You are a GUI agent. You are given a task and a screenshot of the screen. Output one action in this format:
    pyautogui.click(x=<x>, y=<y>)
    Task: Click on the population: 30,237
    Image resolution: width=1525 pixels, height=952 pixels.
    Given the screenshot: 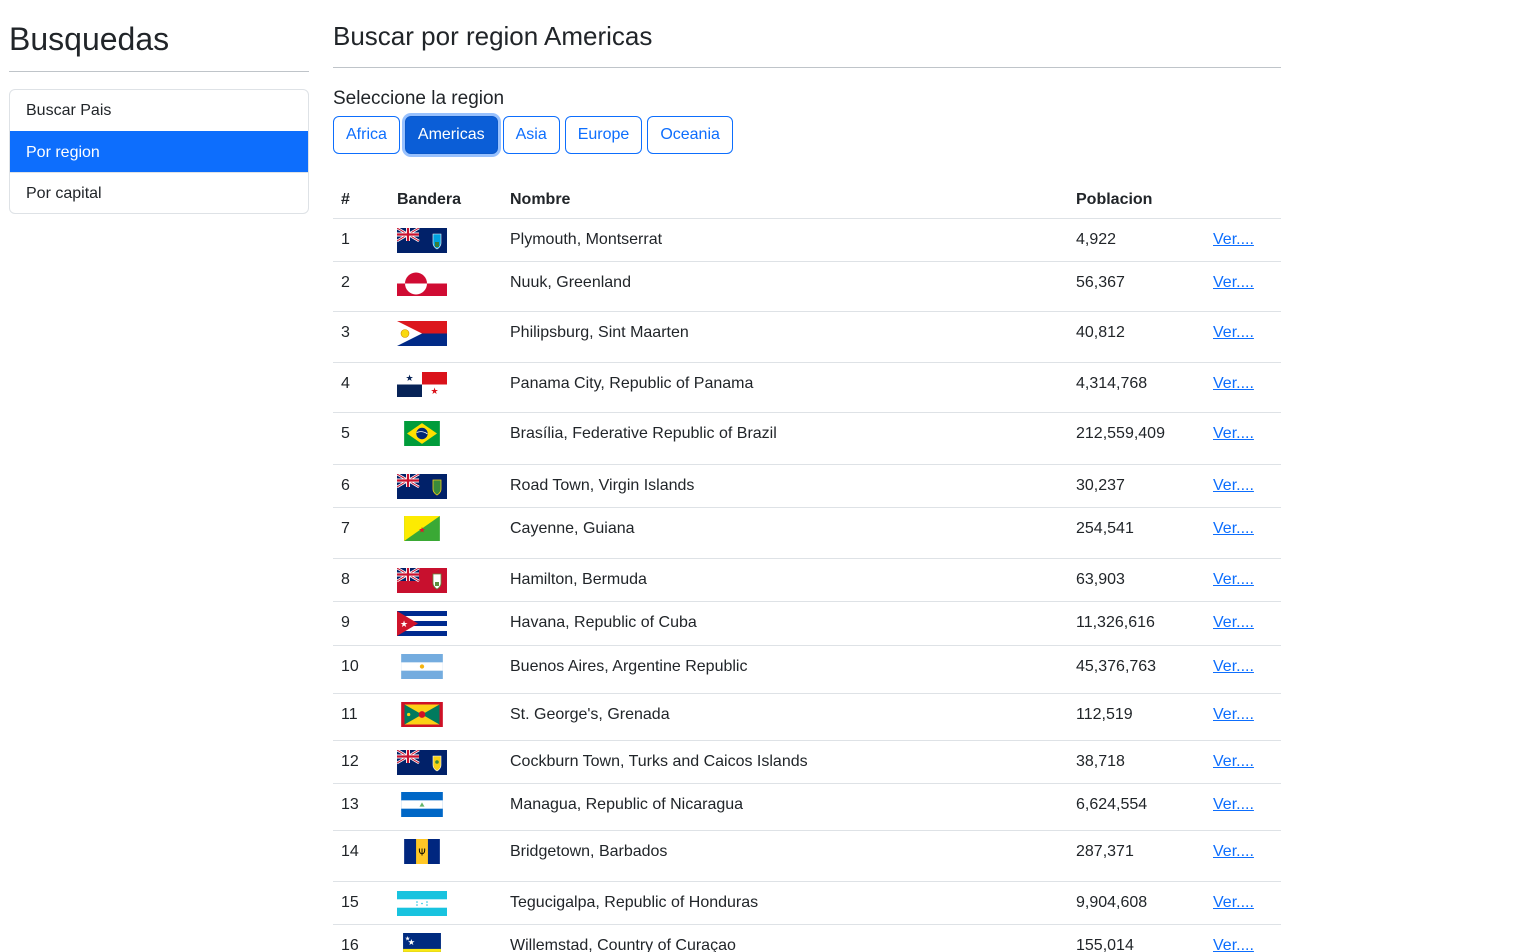 What is the action you would take?
    pyautogui.click(x=1140, y=486)
    